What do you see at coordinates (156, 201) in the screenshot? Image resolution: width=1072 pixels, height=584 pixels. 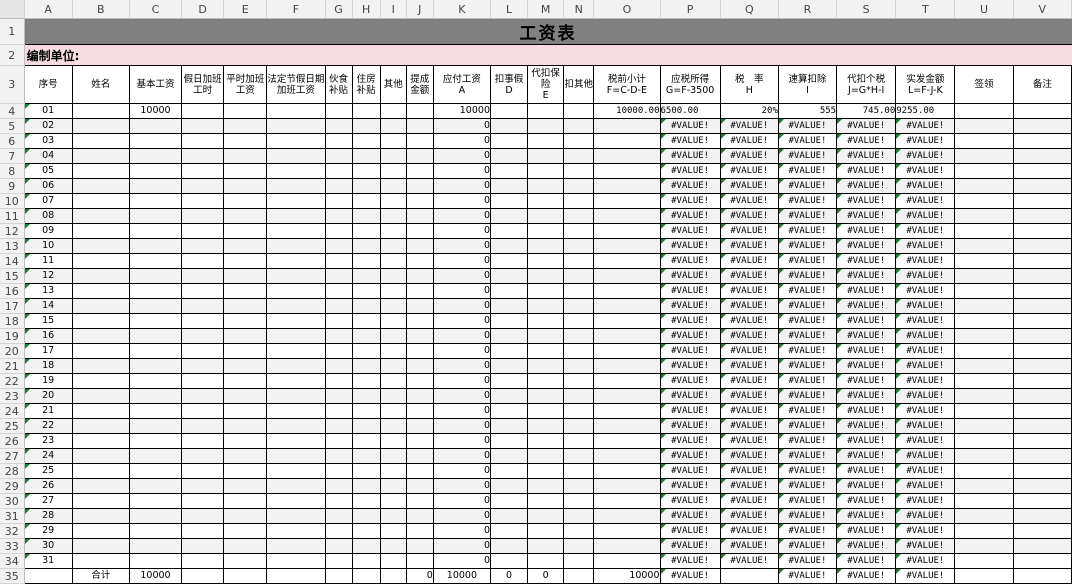 I see `cell-c10` at bounding box center [156, 201].